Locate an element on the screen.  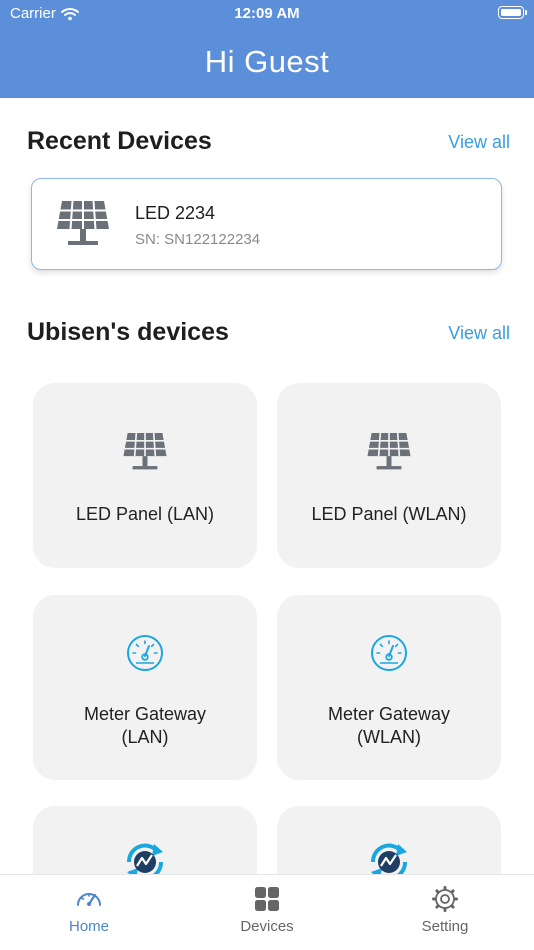
recent-devices-title: Recent Devices is located at coordinates (119, 141).